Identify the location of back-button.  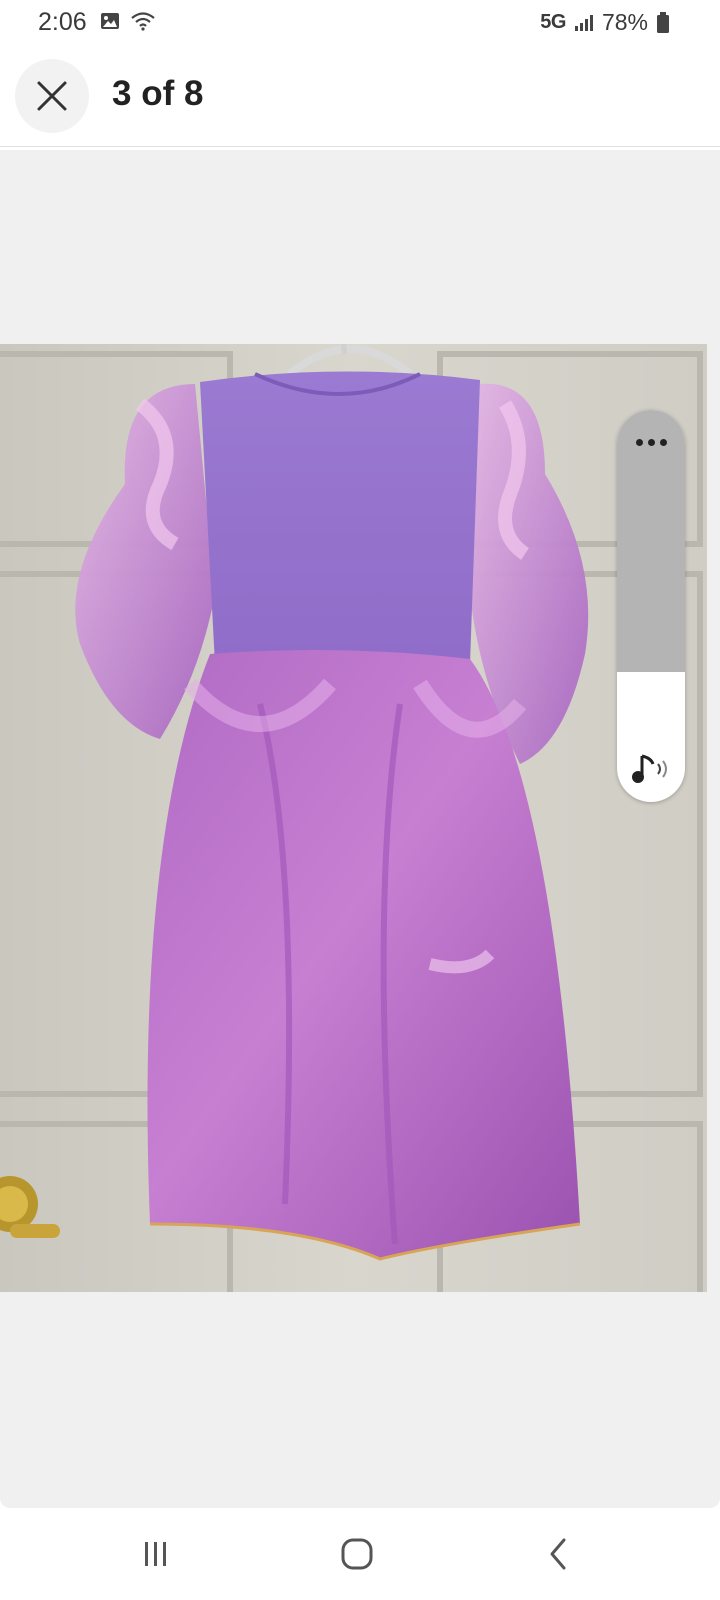
(558, 1554).